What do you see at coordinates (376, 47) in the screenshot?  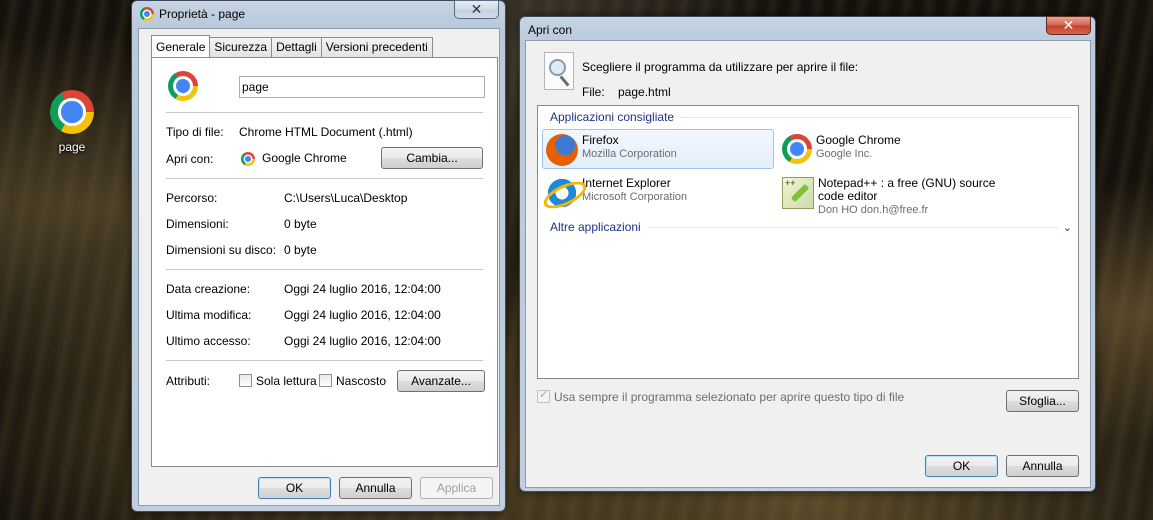 I see `tab-versioni-precedenti: Versioni precedenti` at bounding box center [376, 47].